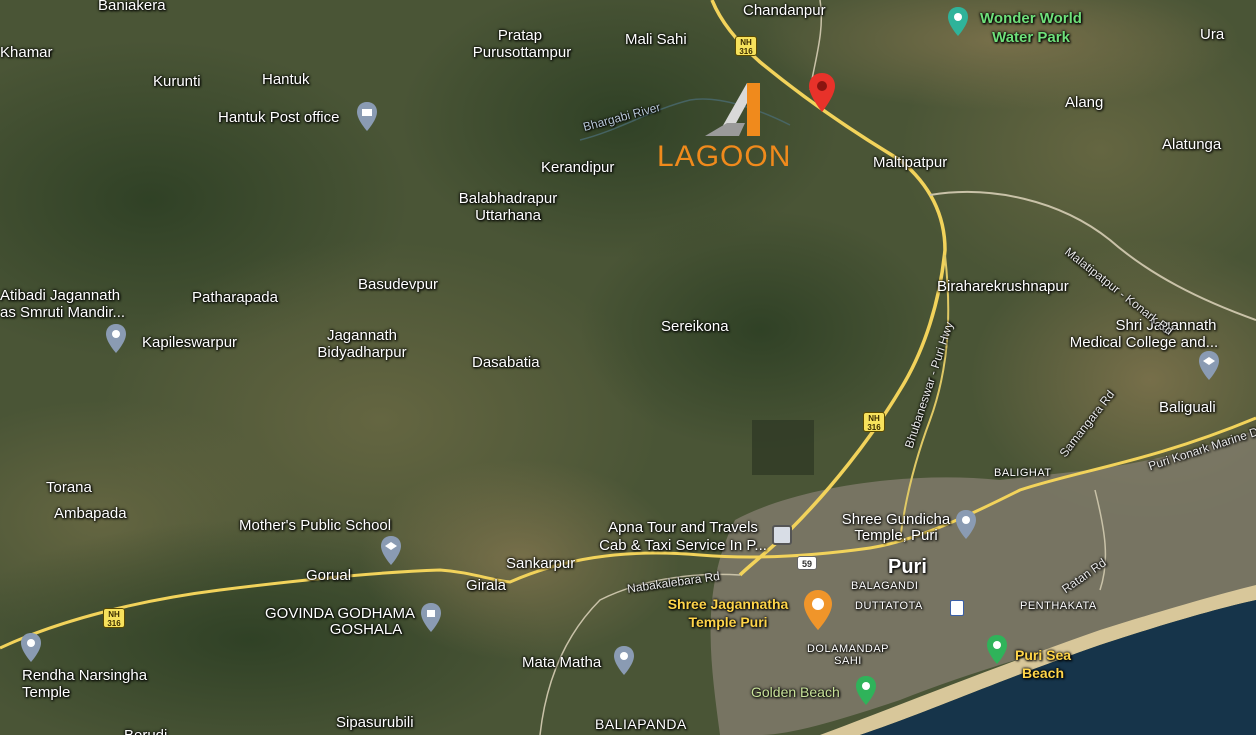 The height and width of the screenshot is (735, 1256). What do you see at coordinates (520, 36) in the screenshot?
I see `place-label: Pratap` at bounding box center [520, 36].